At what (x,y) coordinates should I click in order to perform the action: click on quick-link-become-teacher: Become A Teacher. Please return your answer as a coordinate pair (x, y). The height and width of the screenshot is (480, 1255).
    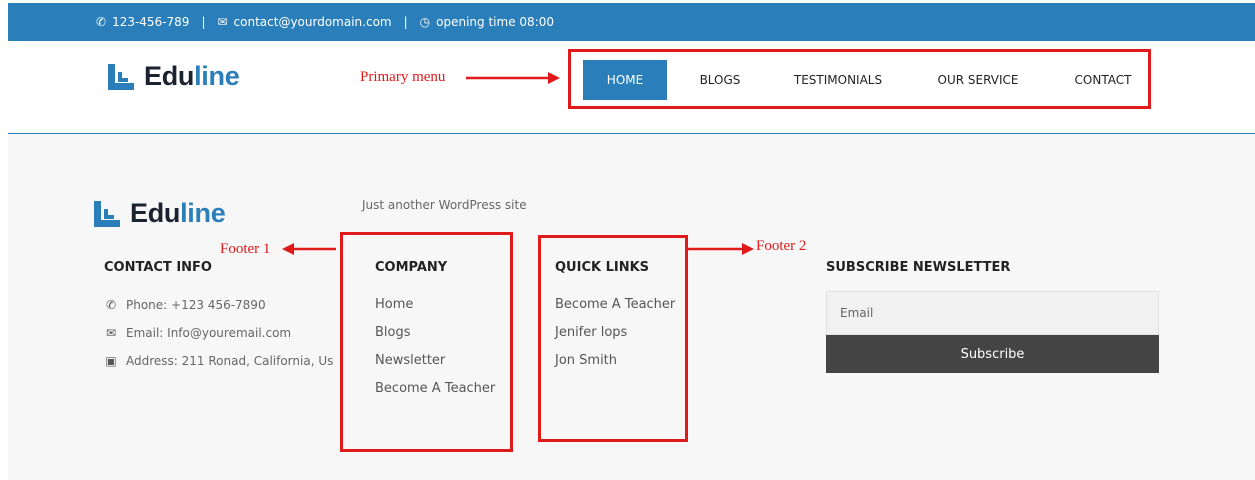
    Looking at the image, I should click on (615, 304).